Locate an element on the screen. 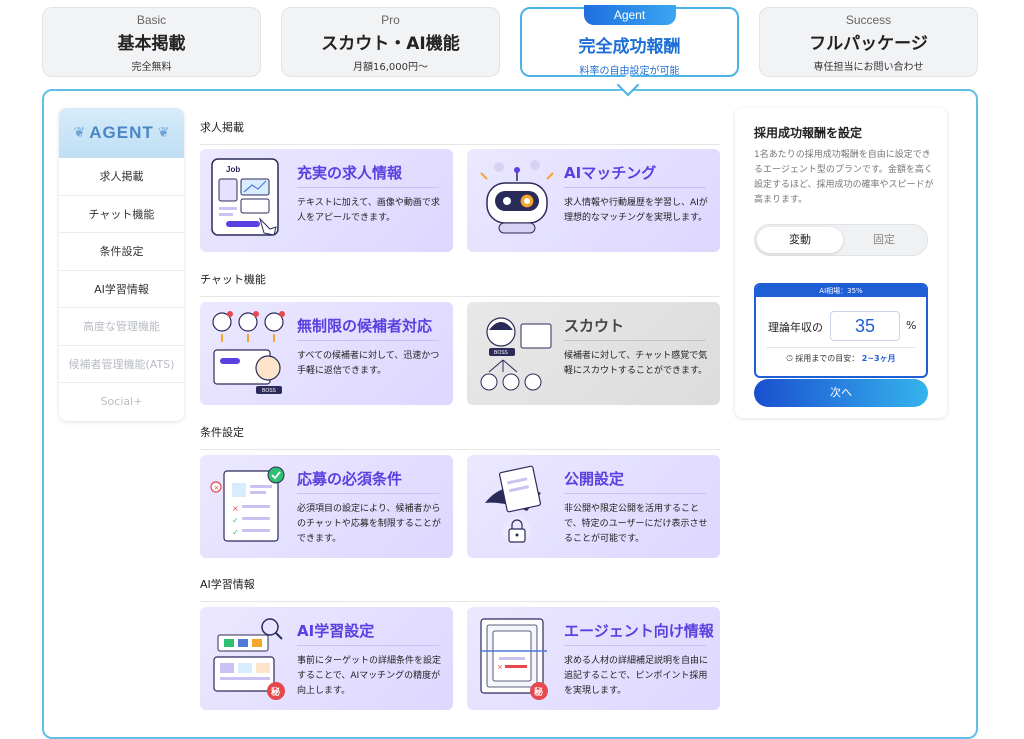 This screenshot has width=1024, height=739. plan-tab-pro: Pro スカウト・AI機能 月額16,000円〜 is located at coordinates (390, 42).